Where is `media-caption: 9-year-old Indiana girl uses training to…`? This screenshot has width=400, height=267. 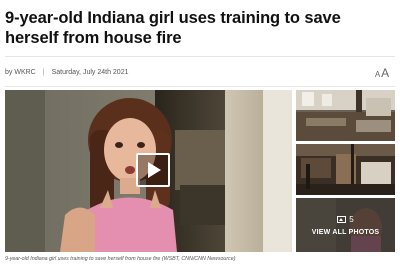
media-caption: 9-year-old Indiana girl uses training to… is located at coordinates (120, 259).